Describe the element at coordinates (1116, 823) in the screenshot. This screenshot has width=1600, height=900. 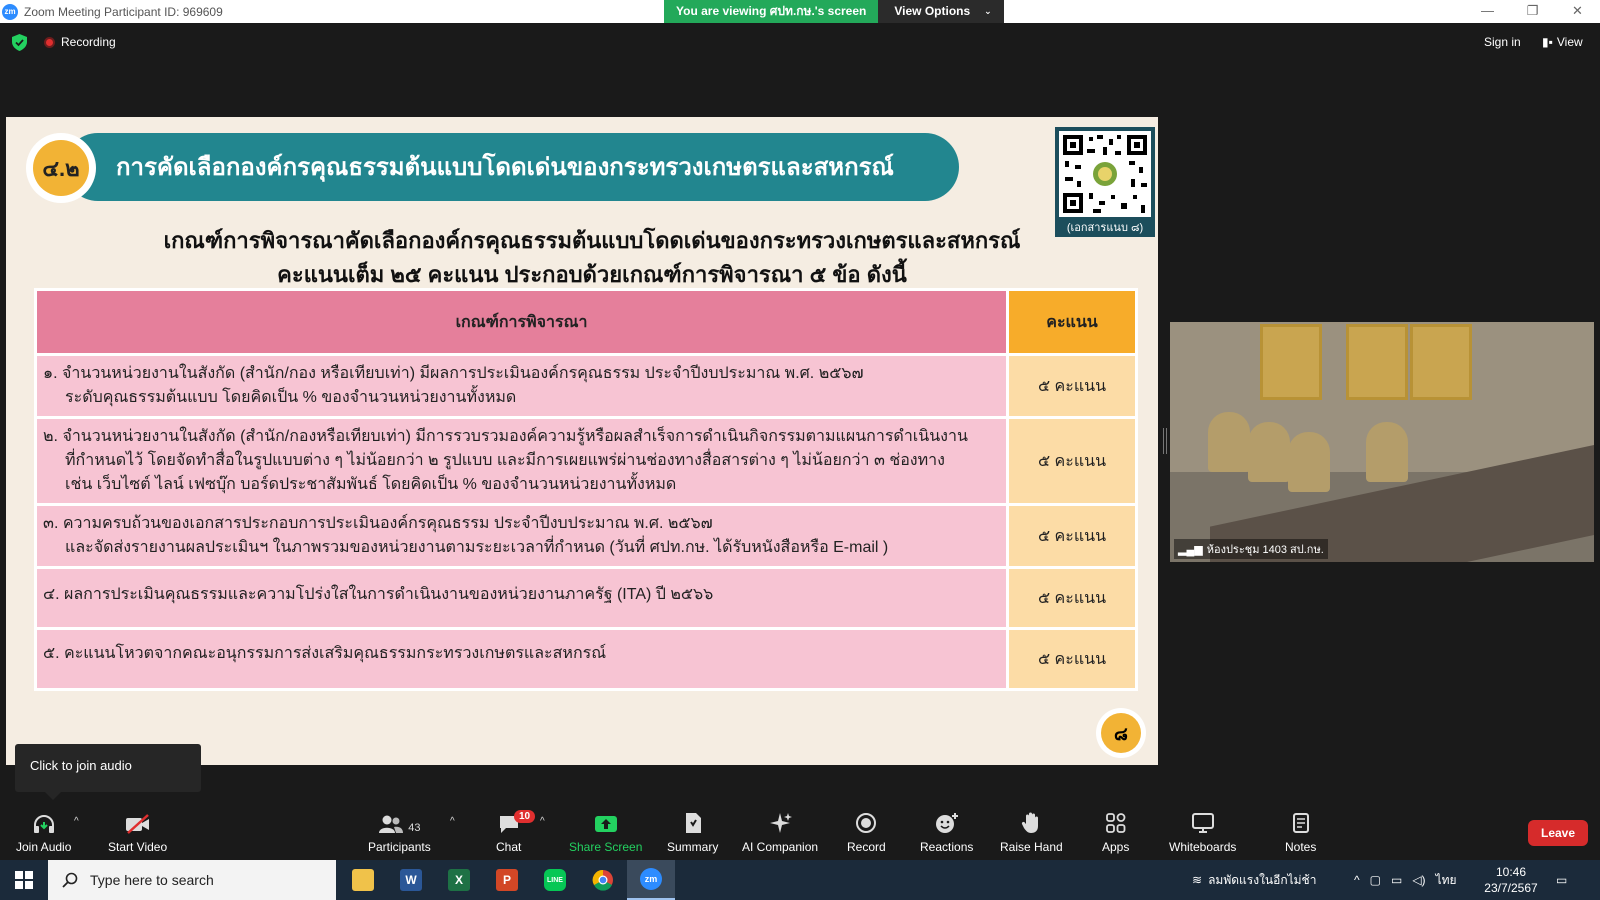
I see `apps-icon` at that location.